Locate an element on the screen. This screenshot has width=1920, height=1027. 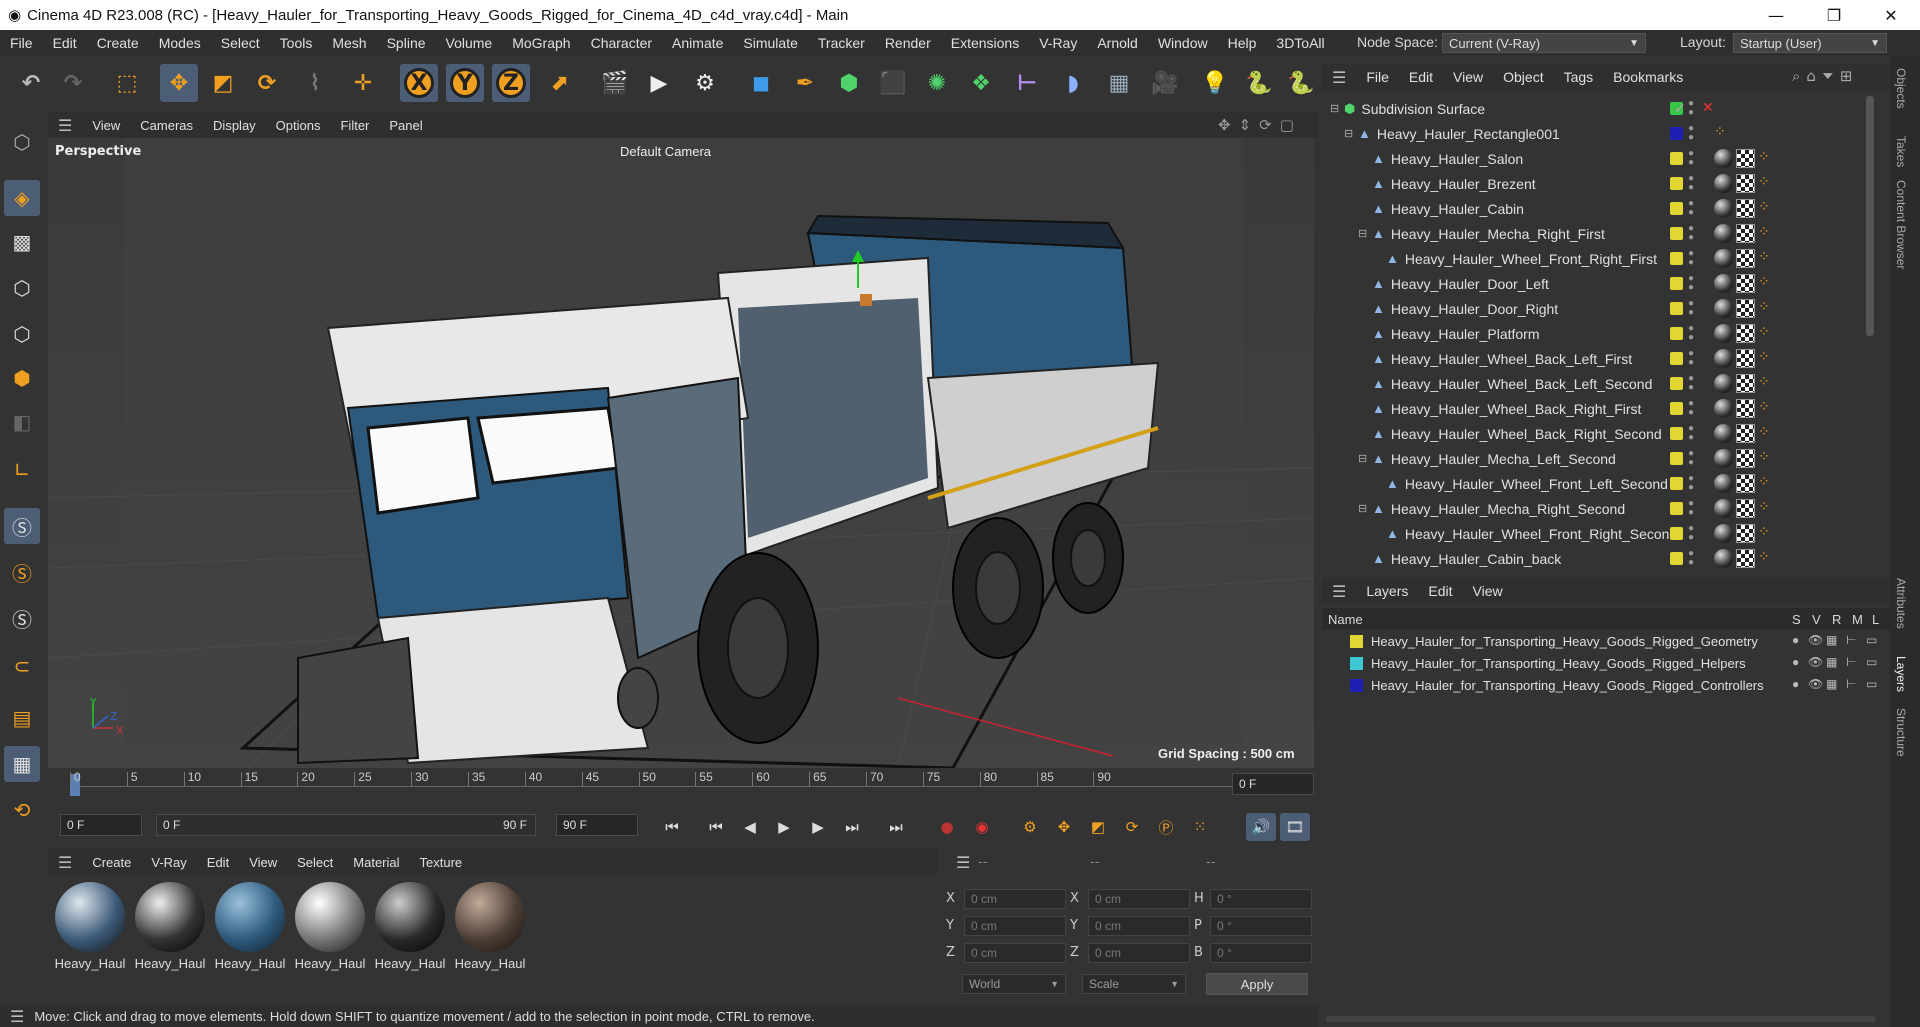
locked-workplane-icon: ▦ is located at coordinates (22, 764).